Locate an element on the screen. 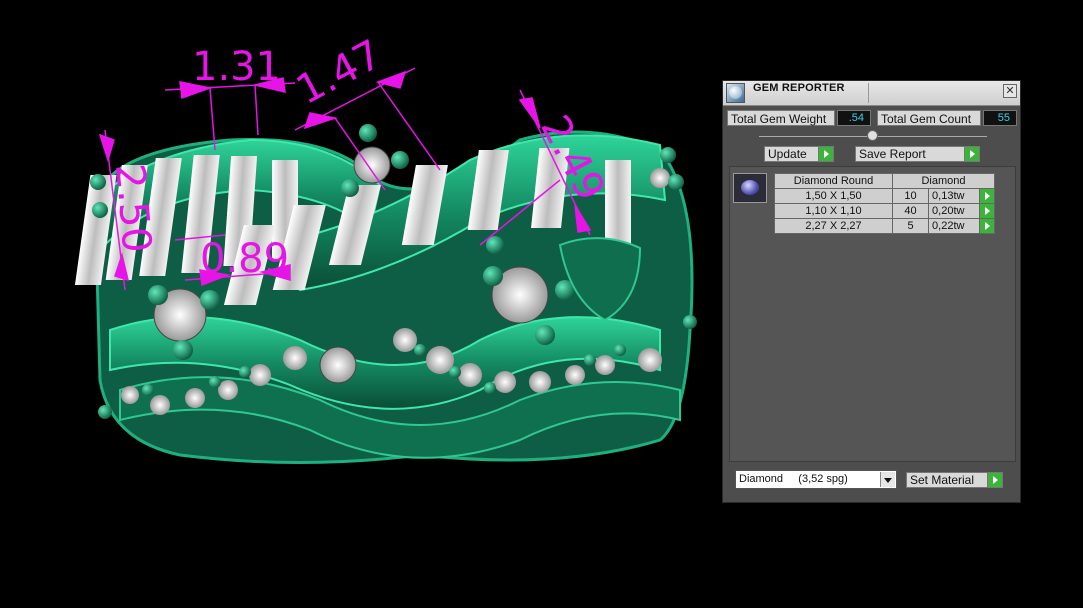 Image resolution: width=1083 pixels, height=608 pixels. material-select: Diamond (3,52 spg) is located at coordinates (816, 479).